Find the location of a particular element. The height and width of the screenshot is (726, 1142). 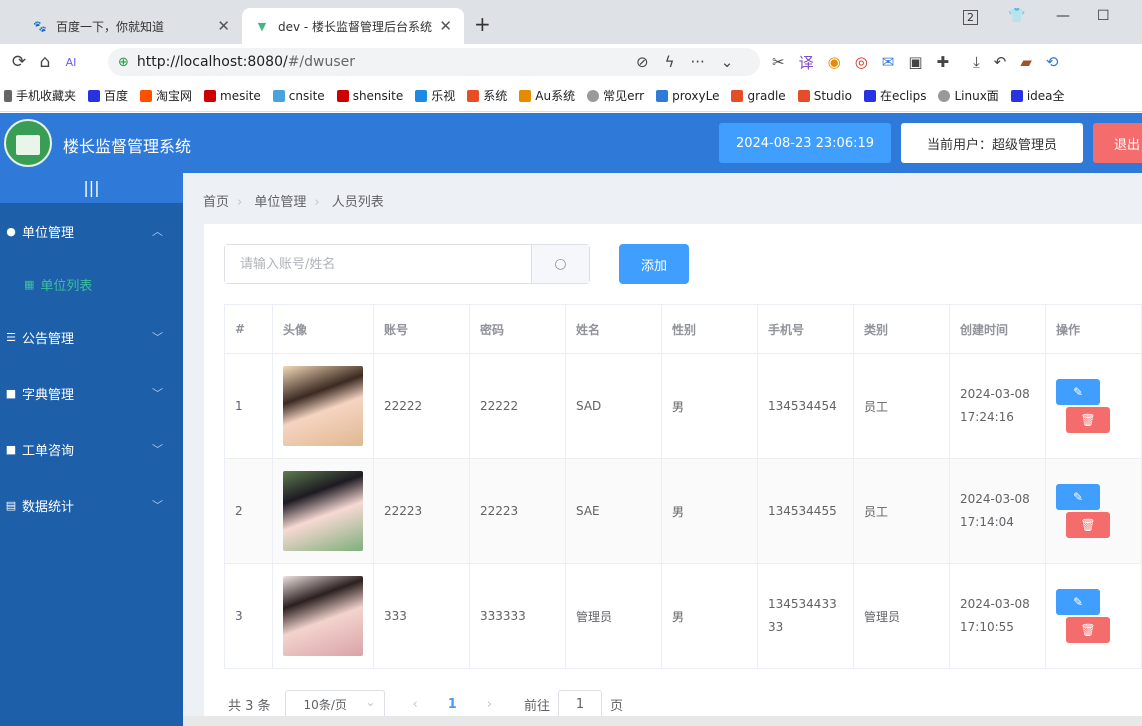

shirt-icon: 👕 is located at coordinates (1016, 16).